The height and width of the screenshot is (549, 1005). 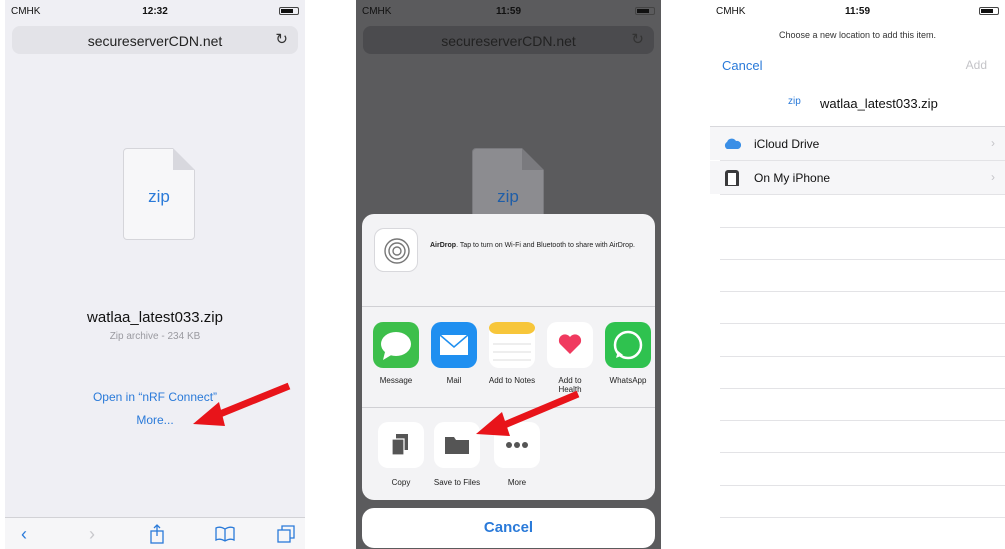 What do you see at coordinates (628, 345) in the screenshot?
I see `whatsapp-icon` at bounding box center [628, 345].